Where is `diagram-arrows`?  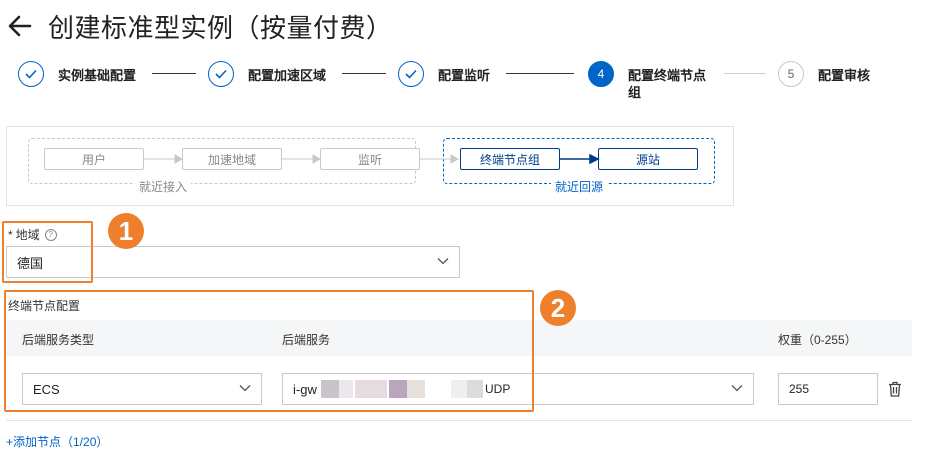 diagram-arrows is located at coordinates (372, 159).